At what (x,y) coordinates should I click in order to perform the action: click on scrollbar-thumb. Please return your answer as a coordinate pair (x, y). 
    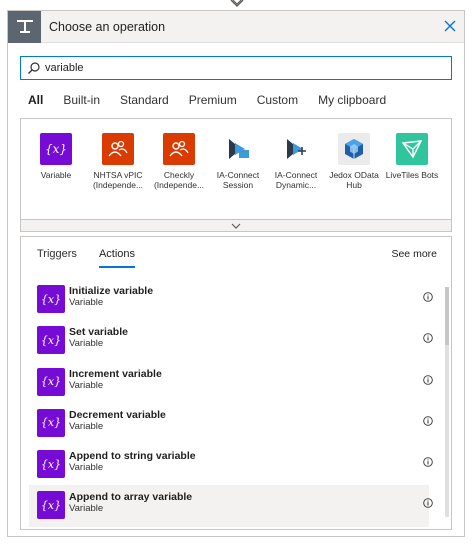
    Looking at the image, I should click on (447, 316).